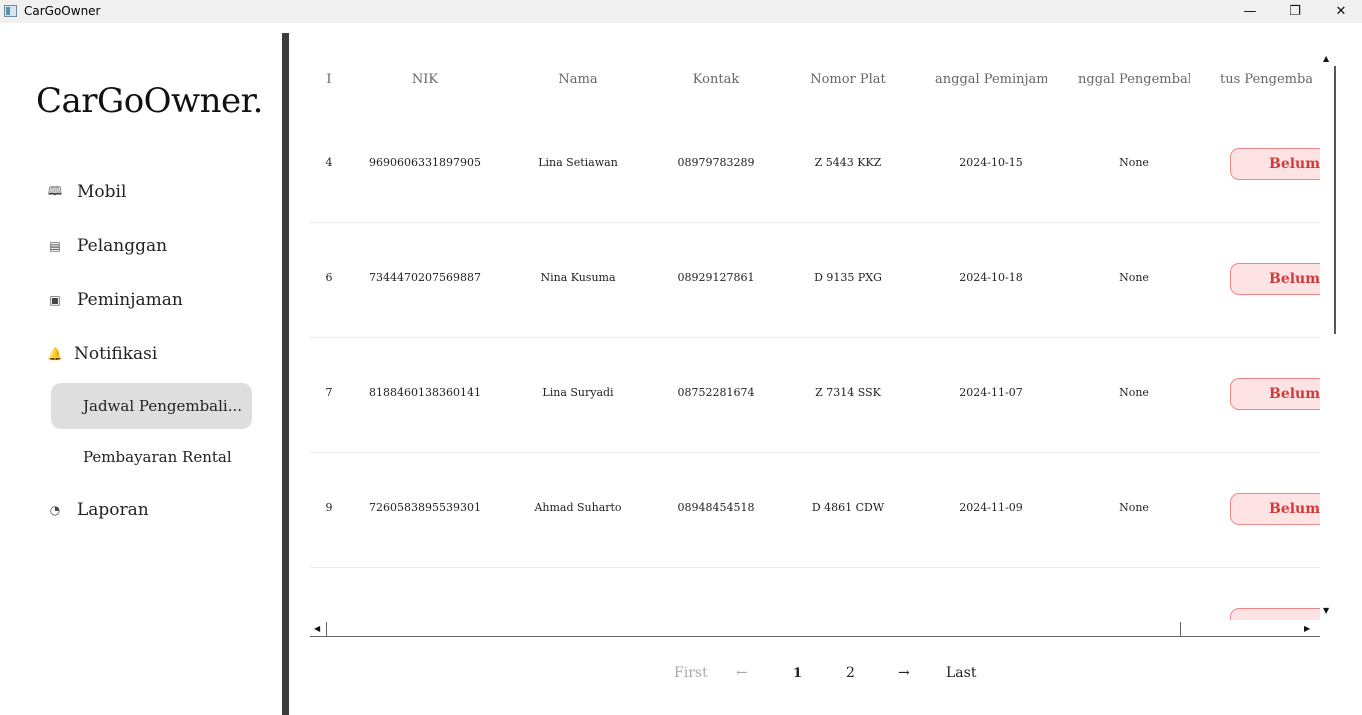 Image resolution: width=1362 pixels, height=715 pixels. Describe the element at coordinates (150, 101) in the screenshot. I see `brand-logo: CarGoOwner.` at that location.